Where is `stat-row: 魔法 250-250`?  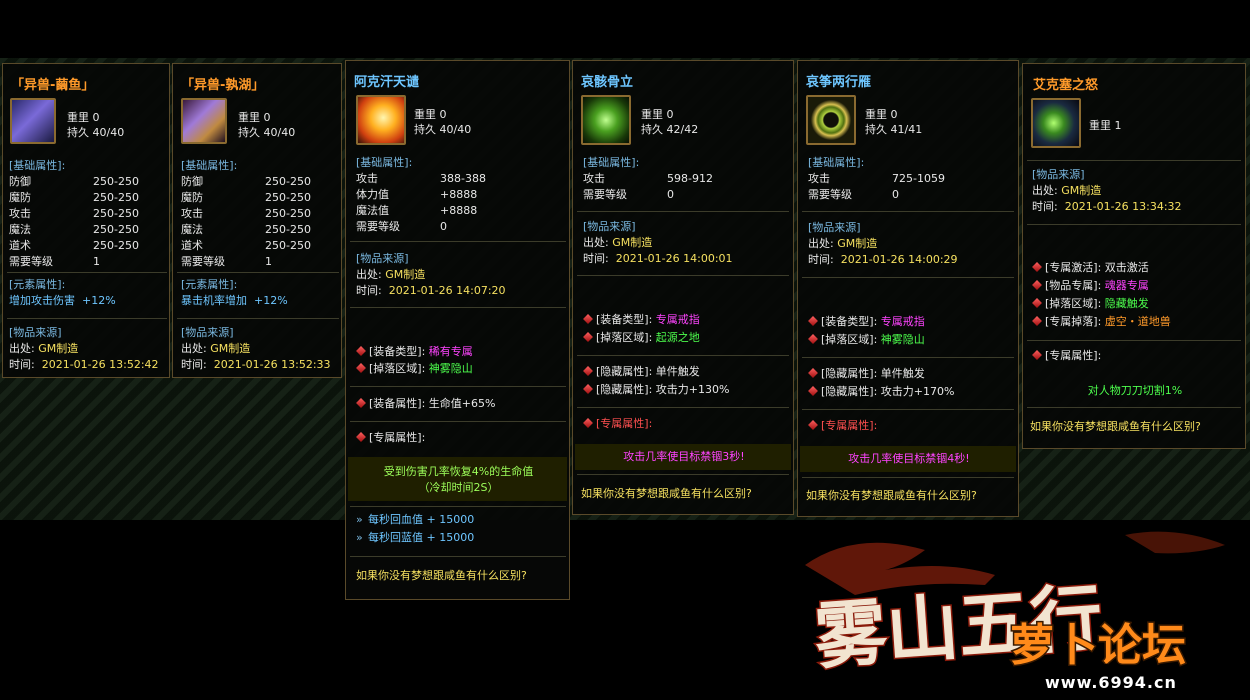 stat-row: 魔法 250-250 is located at coordinates (74, 230).